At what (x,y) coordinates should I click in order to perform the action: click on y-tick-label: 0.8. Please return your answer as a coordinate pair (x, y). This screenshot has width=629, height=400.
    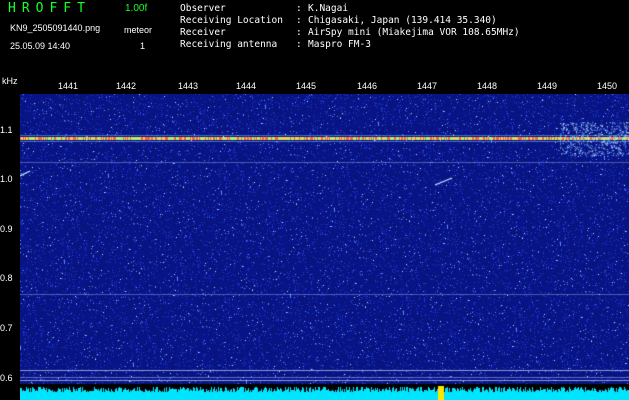
    Looking at the image, I should click on (6, 278).